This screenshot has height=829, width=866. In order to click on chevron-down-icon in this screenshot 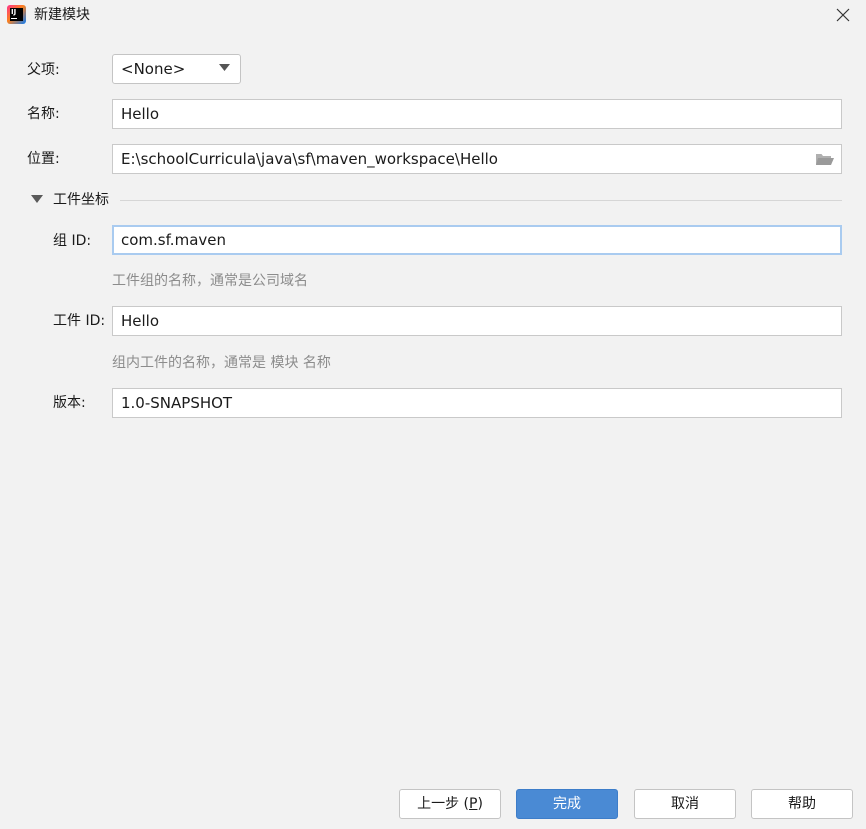, I will do `click(224, 67)`.